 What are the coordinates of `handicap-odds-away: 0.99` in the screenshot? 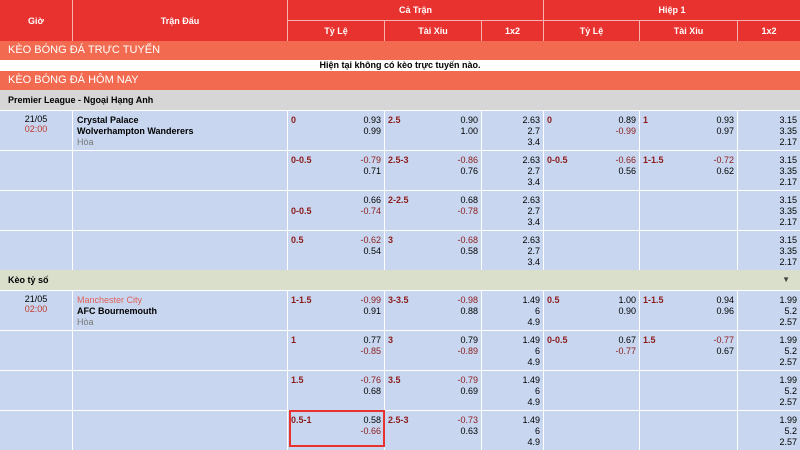 It's located at (372, 131).